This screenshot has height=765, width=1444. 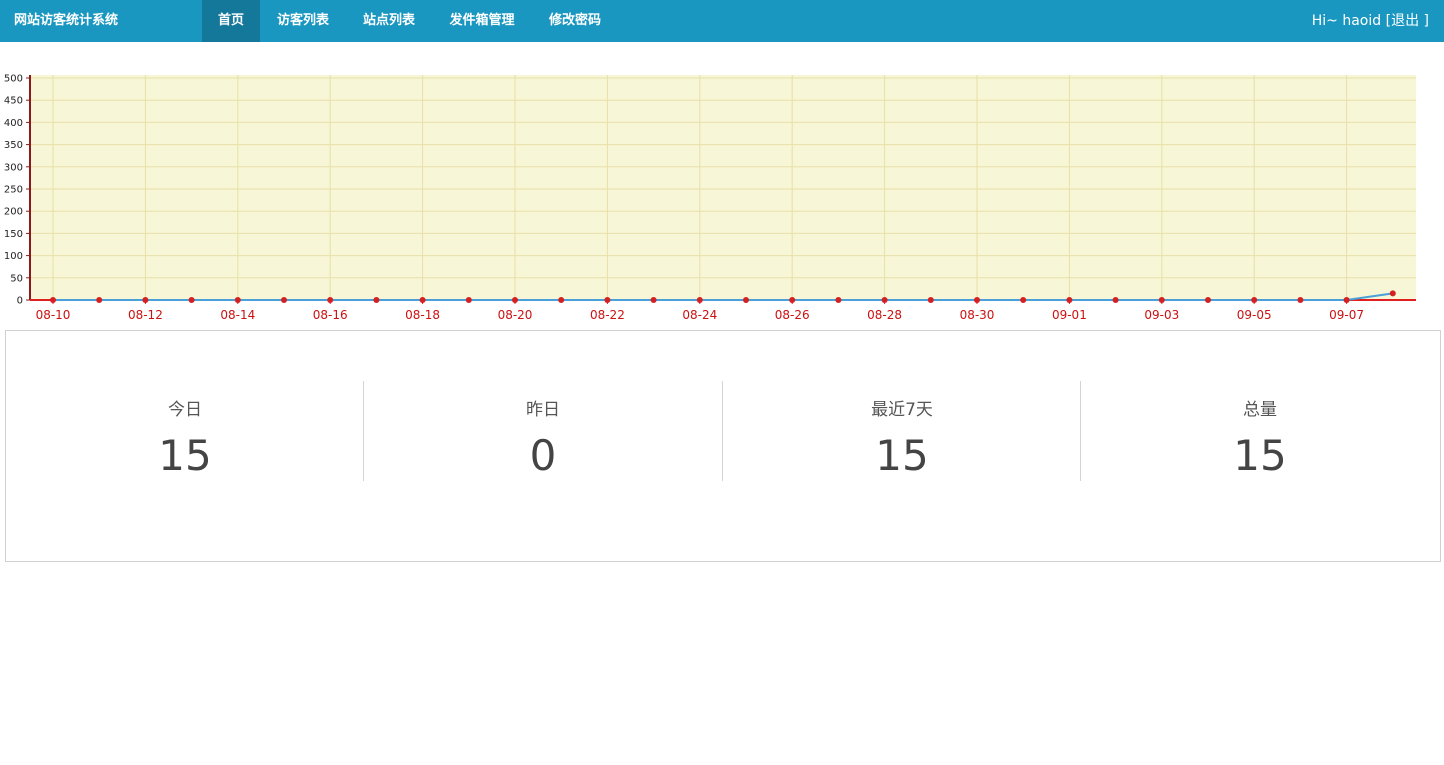 I want to click on y-tick-label: 100, so click(x=13, y=256).